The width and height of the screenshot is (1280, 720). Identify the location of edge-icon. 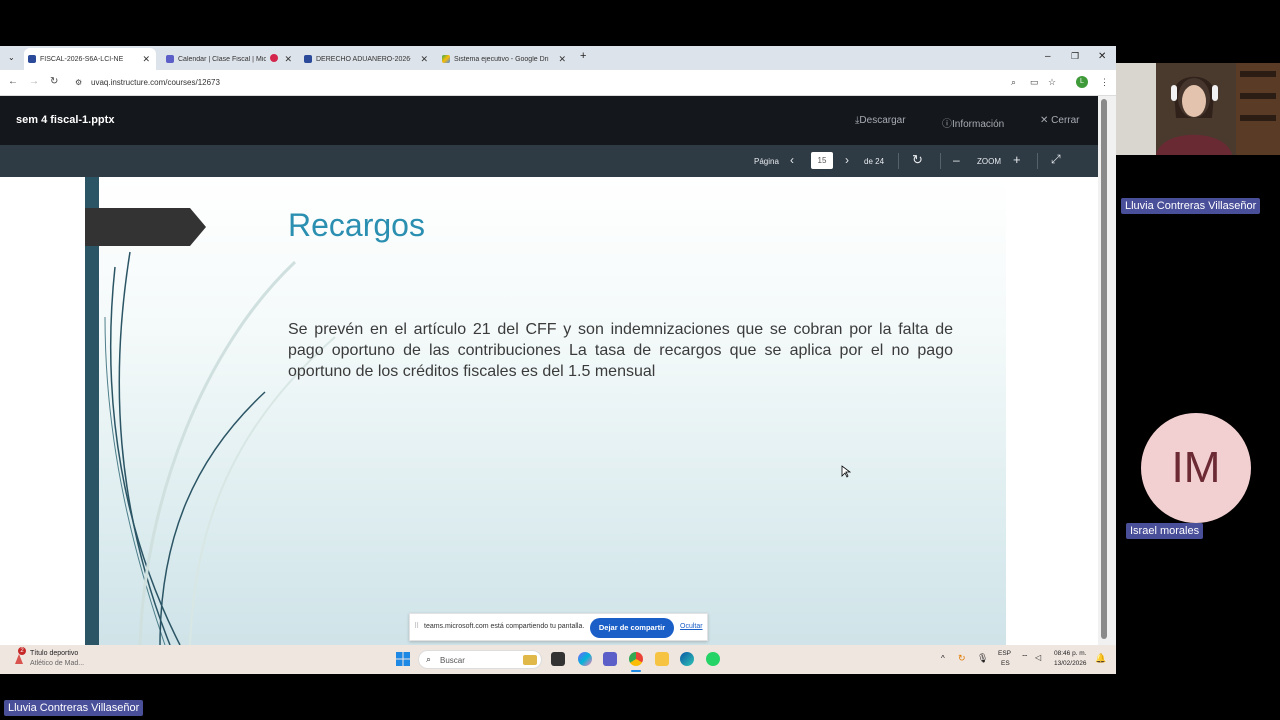
(687, 659).